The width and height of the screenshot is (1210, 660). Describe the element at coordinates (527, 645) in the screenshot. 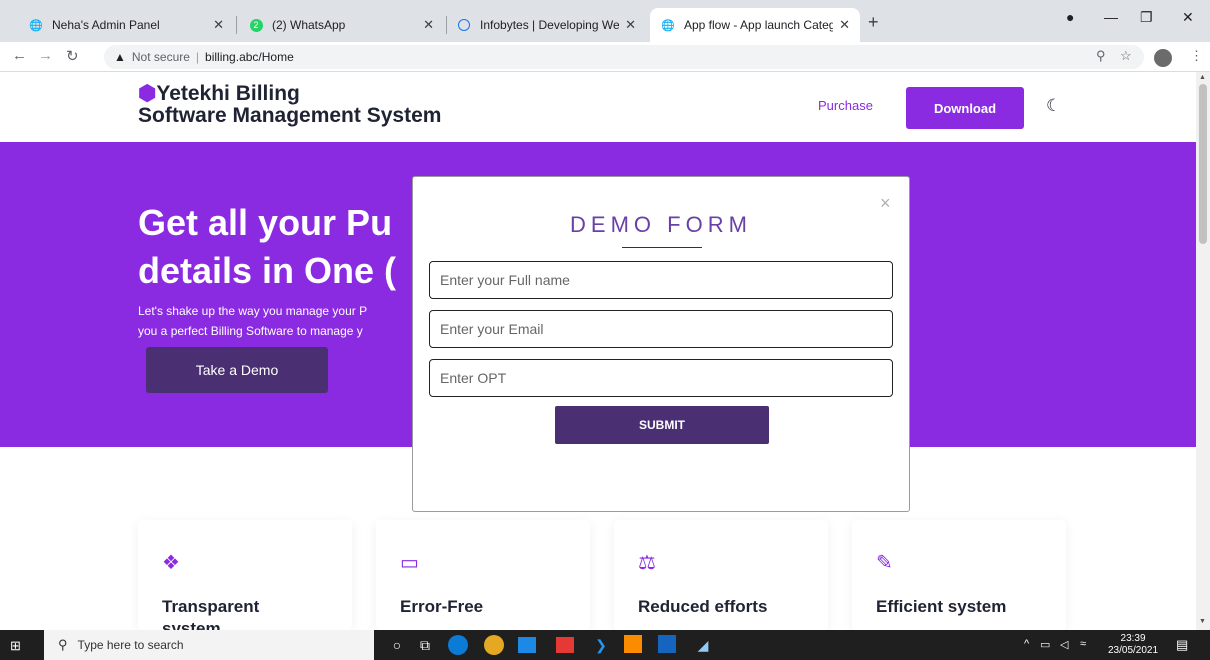

I see `file-explorer-icon` at that location.